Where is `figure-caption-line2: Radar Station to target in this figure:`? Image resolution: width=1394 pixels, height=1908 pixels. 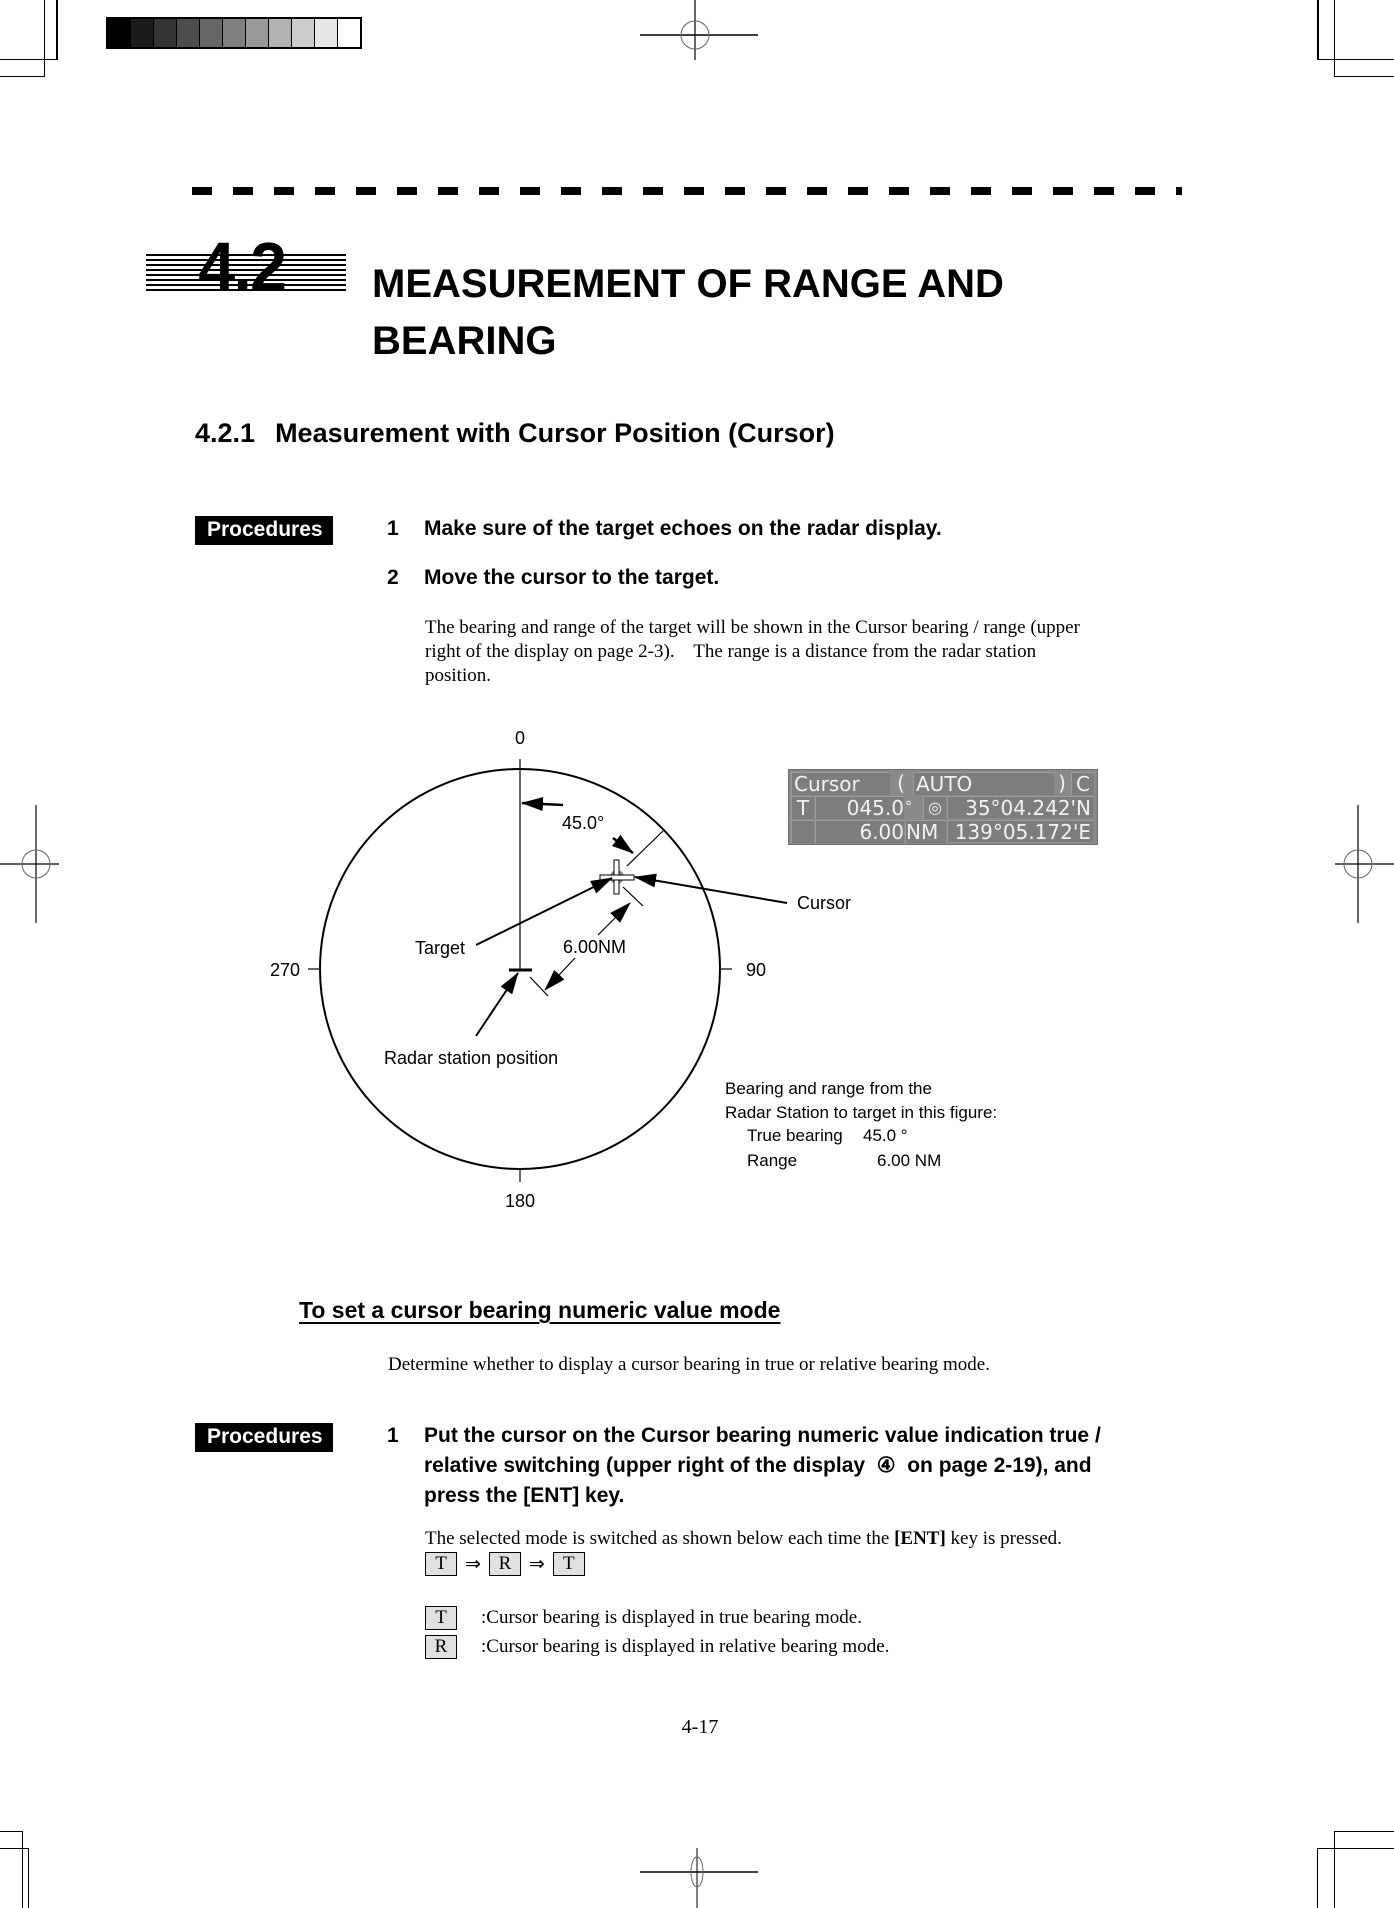
figure-caption-line2: Radar Station to target in this figure: is located at coordinates (861, 1112).